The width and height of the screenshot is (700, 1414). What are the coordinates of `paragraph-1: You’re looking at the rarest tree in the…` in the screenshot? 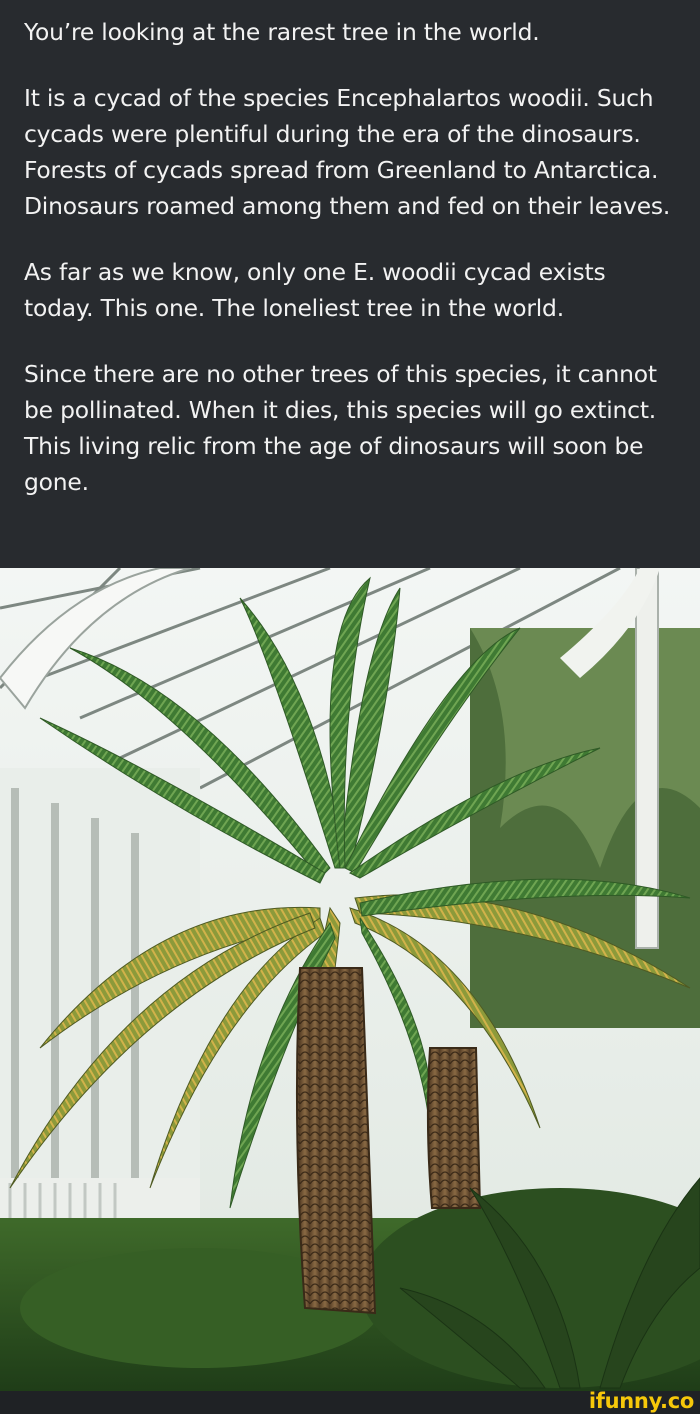 It's located at (282, 32).